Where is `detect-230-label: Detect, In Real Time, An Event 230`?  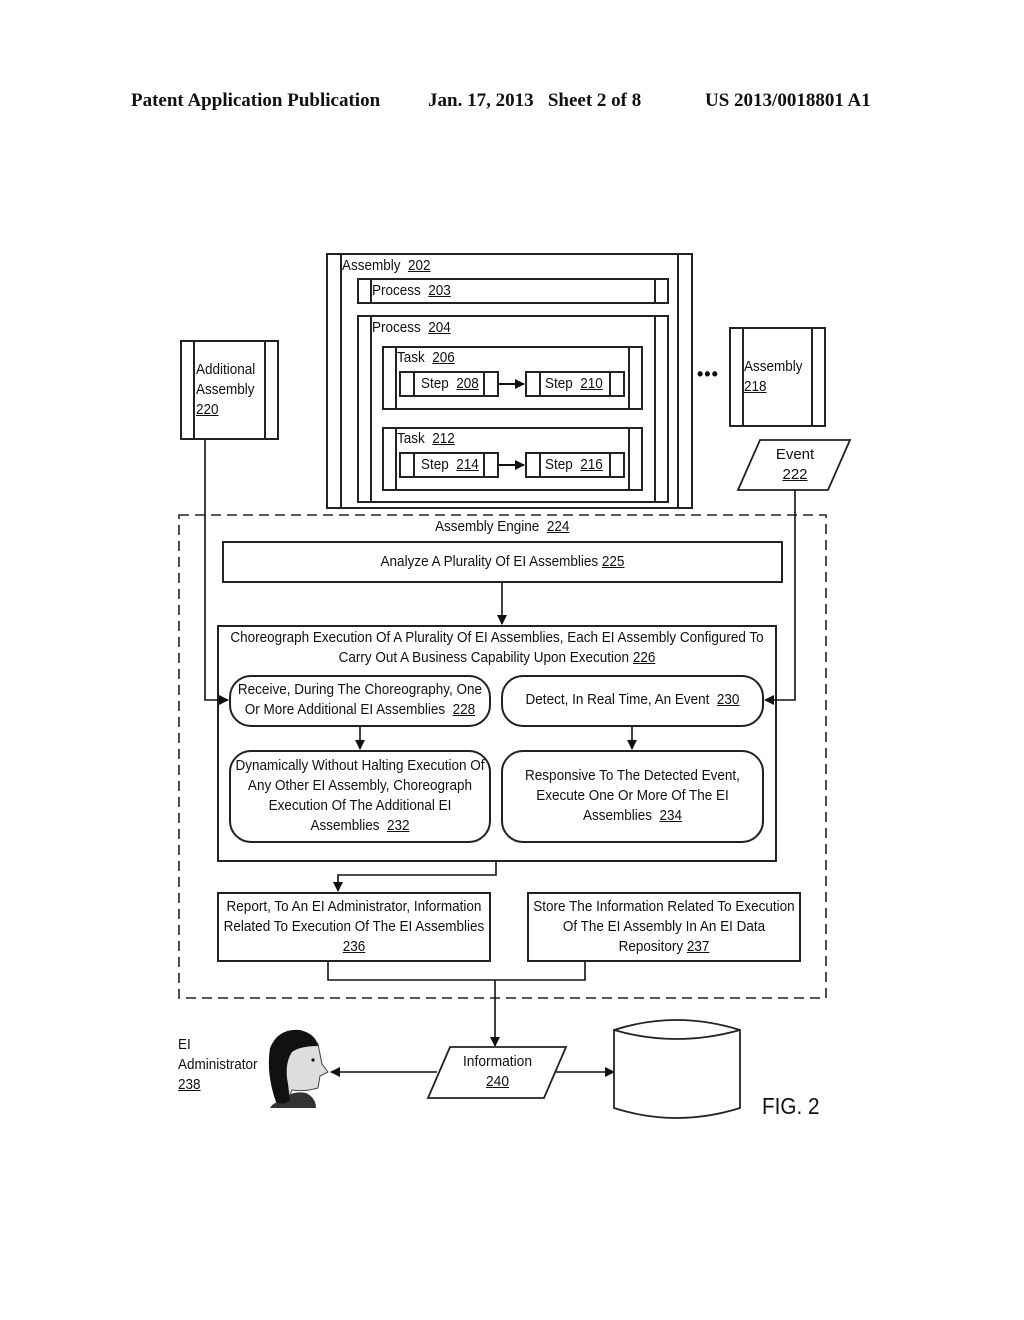 detect-230-label: Detect, In Real Time, An Event 230 is located at coordinates (632, 699).